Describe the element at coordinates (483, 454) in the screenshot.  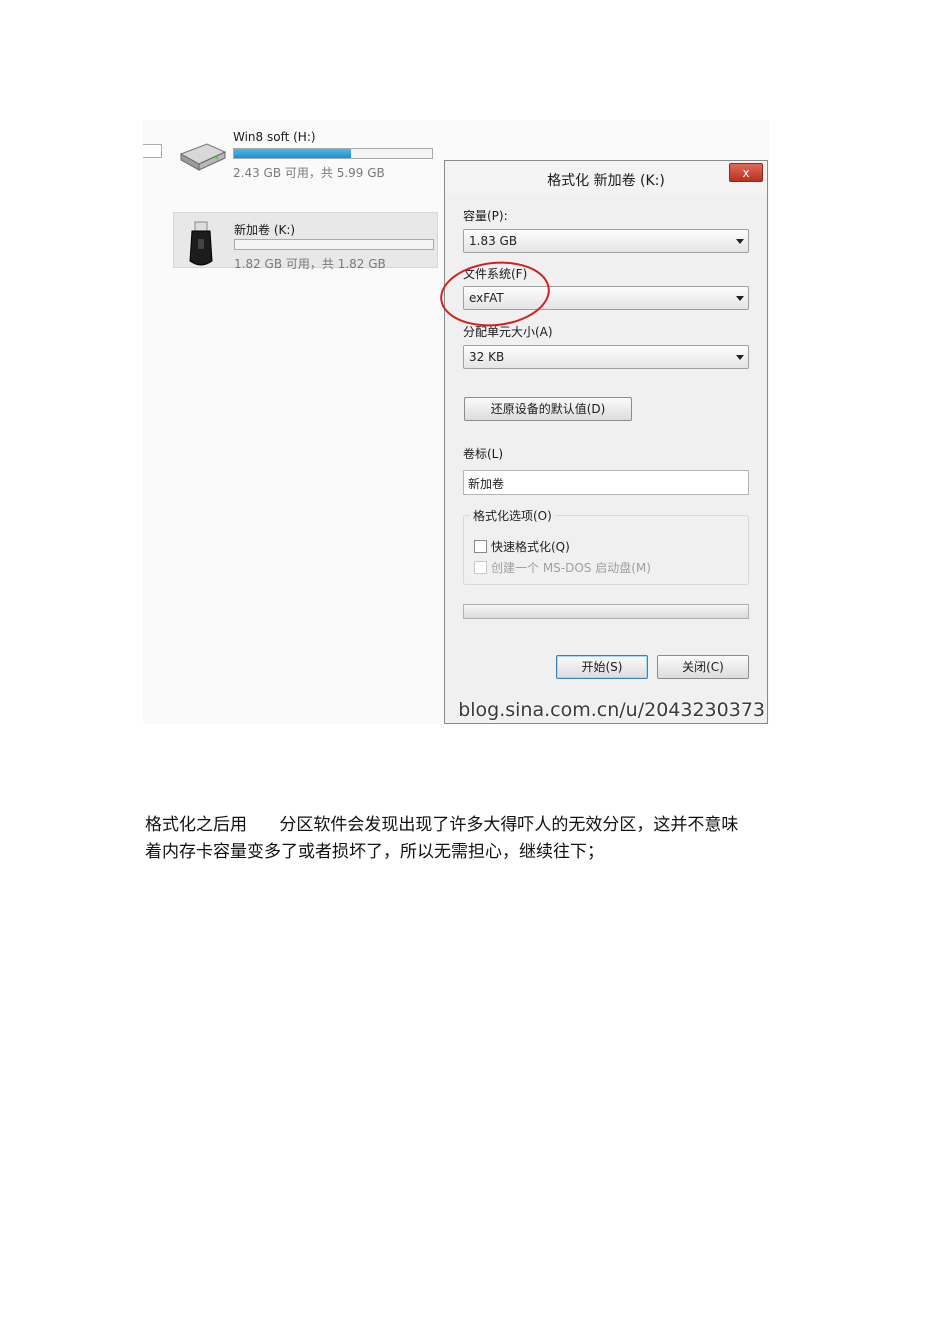
I see `volume-label-label: 卷标(L)` at that location.